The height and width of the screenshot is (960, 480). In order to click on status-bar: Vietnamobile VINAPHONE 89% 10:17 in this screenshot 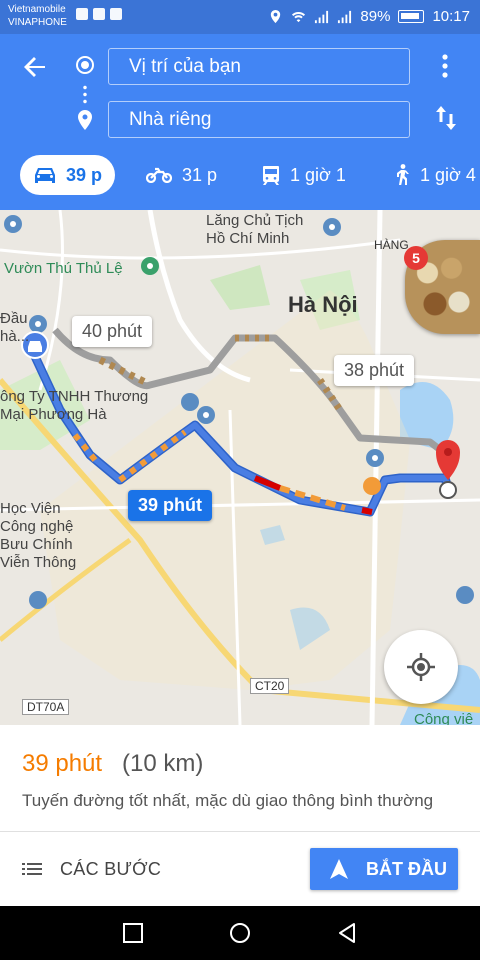, I will do `click(240, 17)`.